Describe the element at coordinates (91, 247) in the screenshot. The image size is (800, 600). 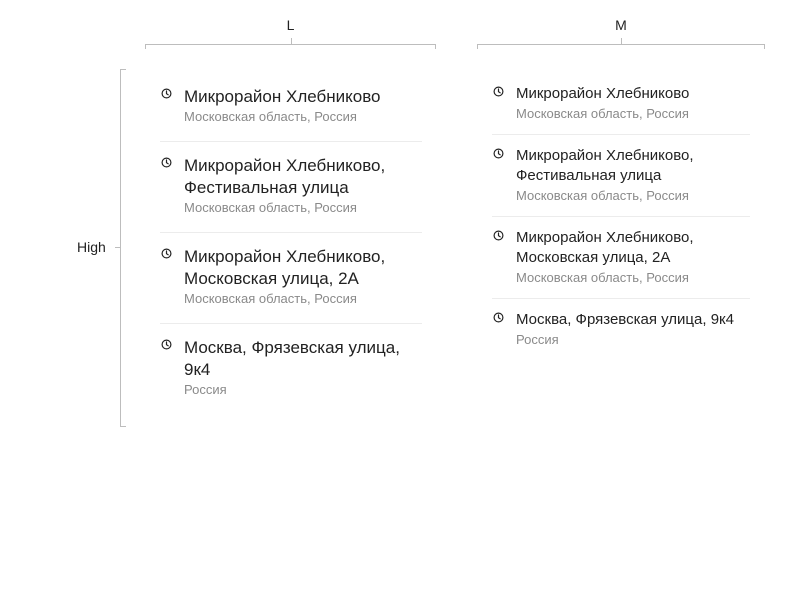
I see `row-label-high: High` at that location.